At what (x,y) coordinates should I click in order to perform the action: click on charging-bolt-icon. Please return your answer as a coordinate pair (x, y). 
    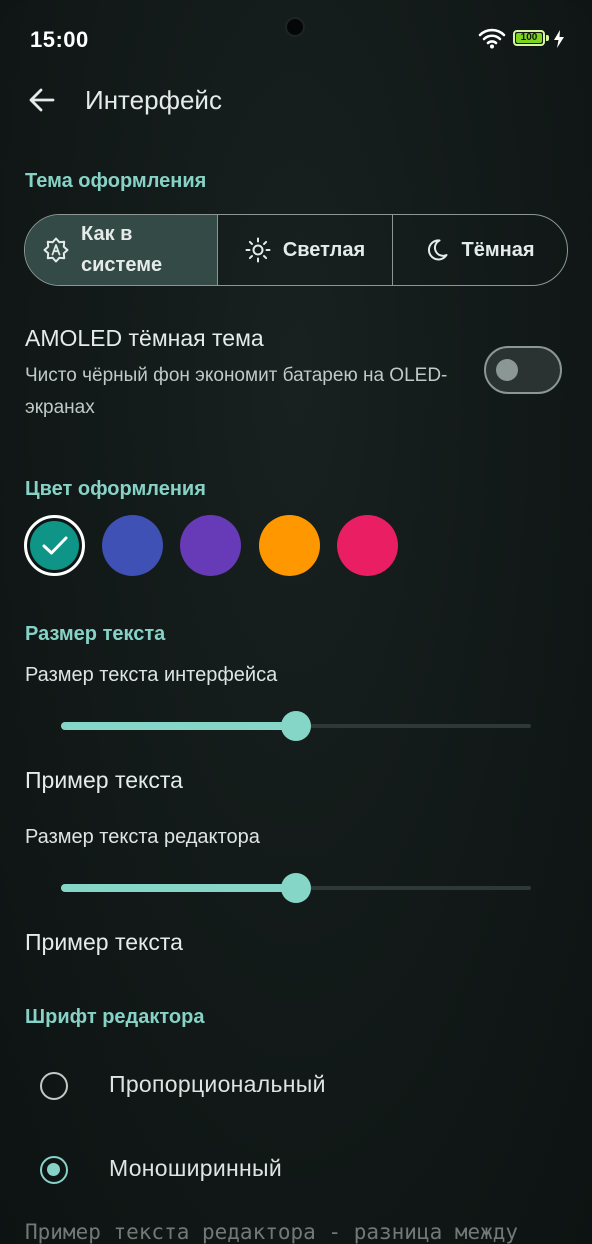
    Looking at the image, I should click on (559, 39).